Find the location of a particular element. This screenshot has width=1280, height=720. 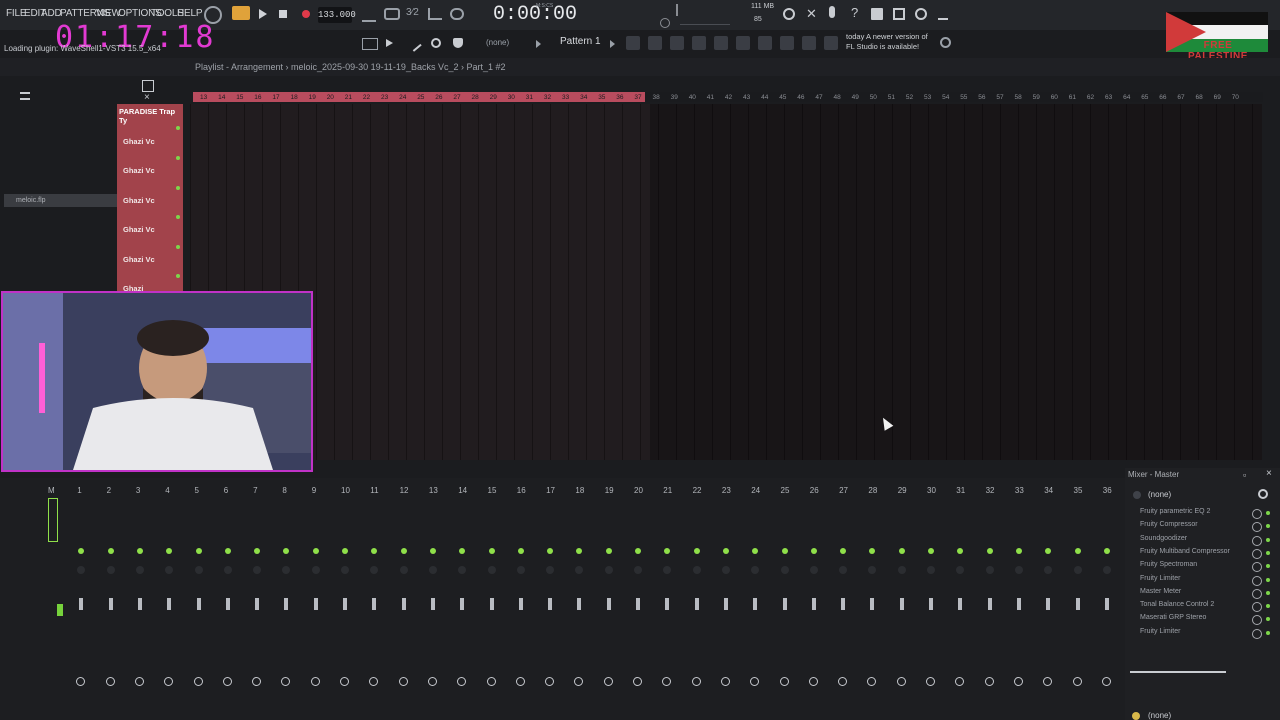

stamp-icon is located at coordinates (458, 43).